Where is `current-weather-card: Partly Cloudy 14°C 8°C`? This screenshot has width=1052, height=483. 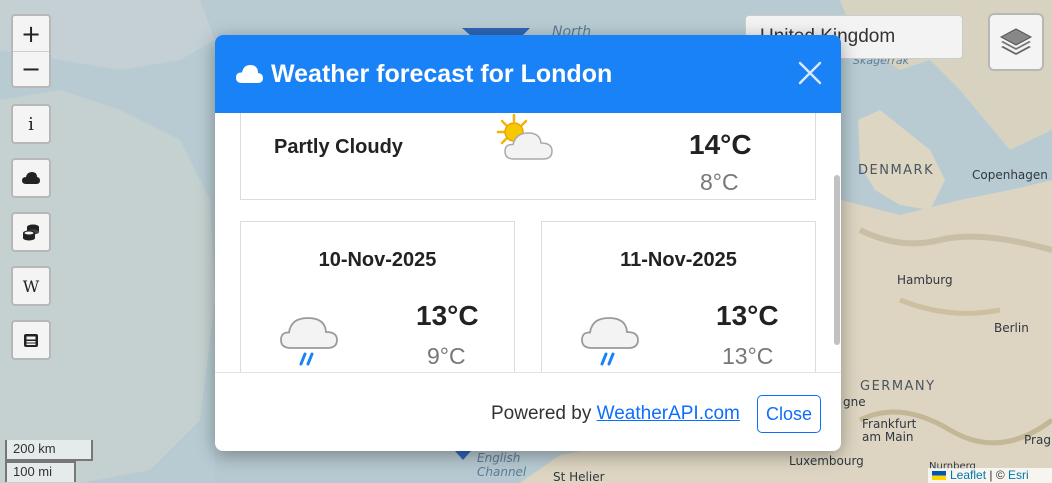 current-weather-card: Partly Cloudy 14°C 8°C is located at coordinates (528, 156).